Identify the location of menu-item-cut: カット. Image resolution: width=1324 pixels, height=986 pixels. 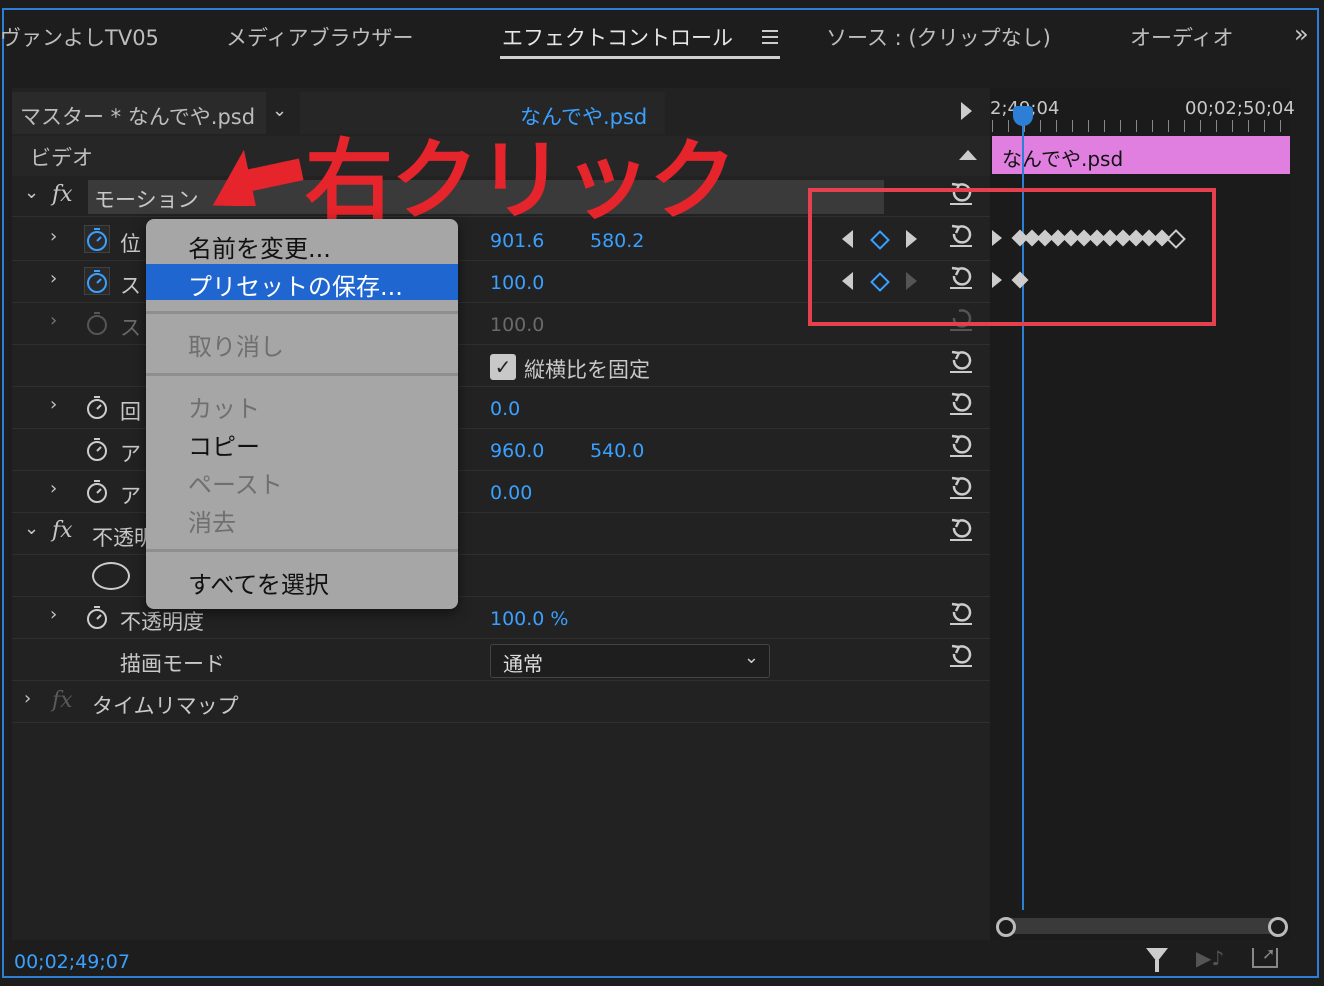
(224, 409).